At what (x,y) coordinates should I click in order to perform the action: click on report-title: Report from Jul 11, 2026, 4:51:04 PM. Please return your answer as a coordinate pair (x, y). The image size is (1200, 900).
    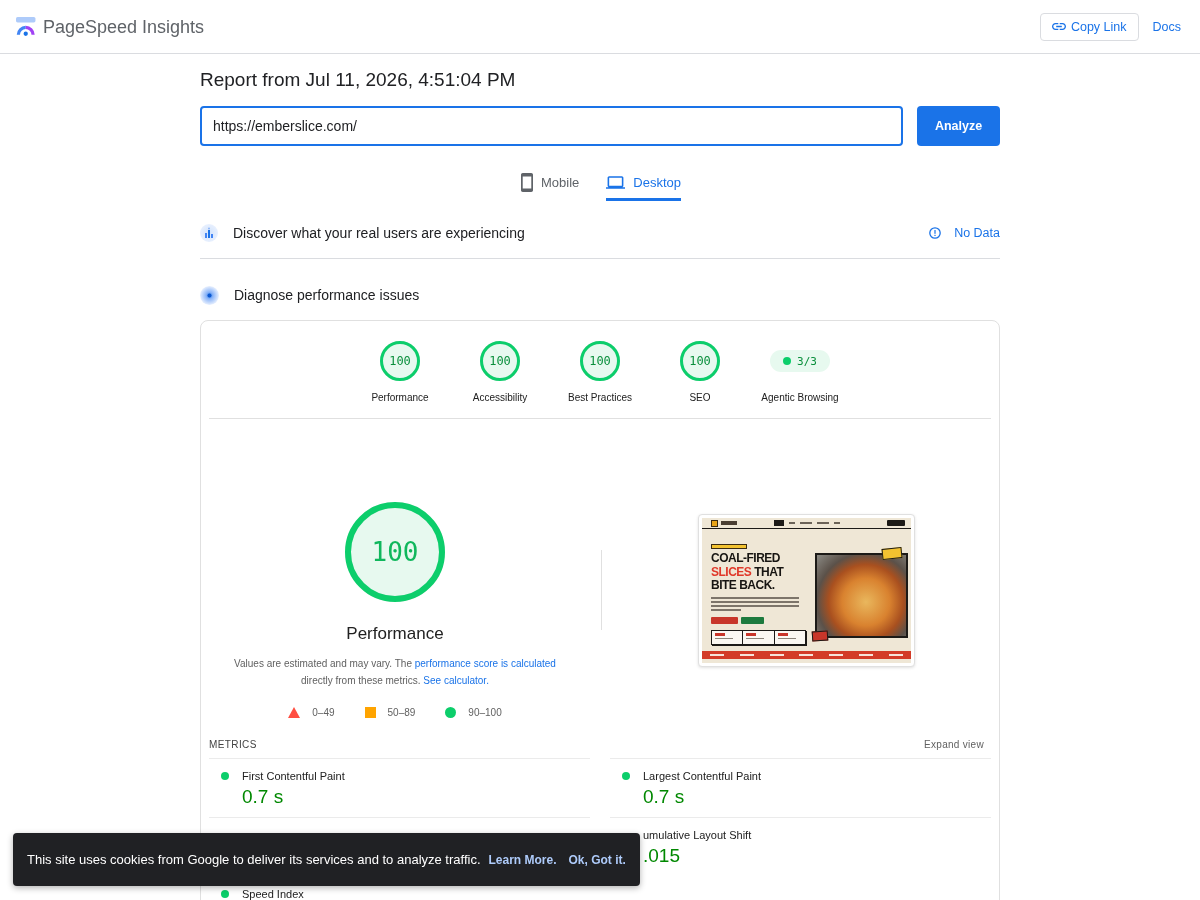
    Looking at the image, I should click on (358, 80).